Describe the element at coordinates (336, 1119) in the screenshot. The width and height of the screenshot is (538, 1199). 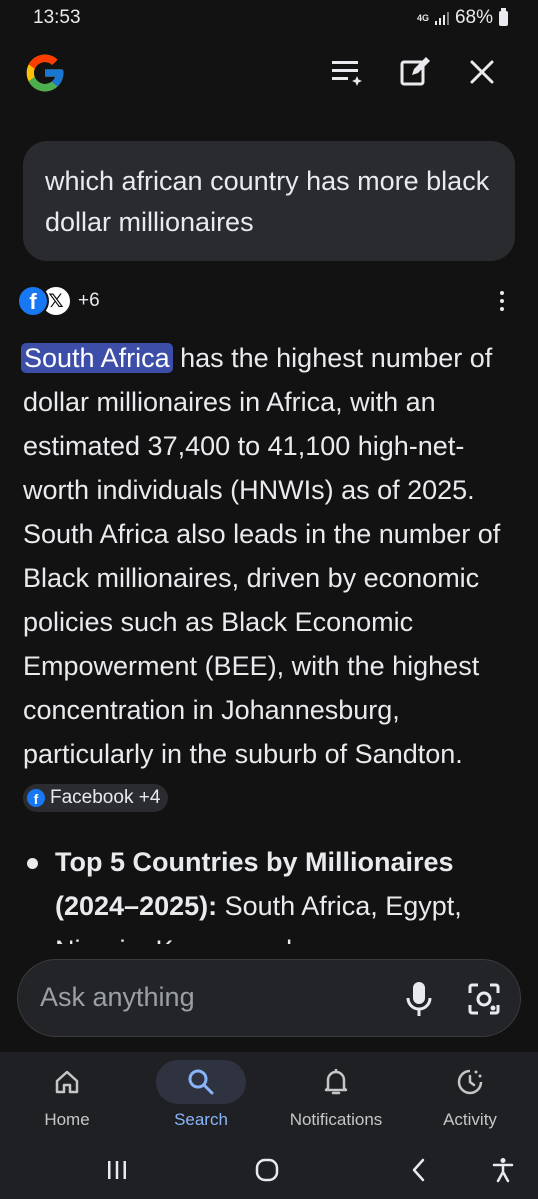
I see `nav-notifications-label: Notifications` at that location.